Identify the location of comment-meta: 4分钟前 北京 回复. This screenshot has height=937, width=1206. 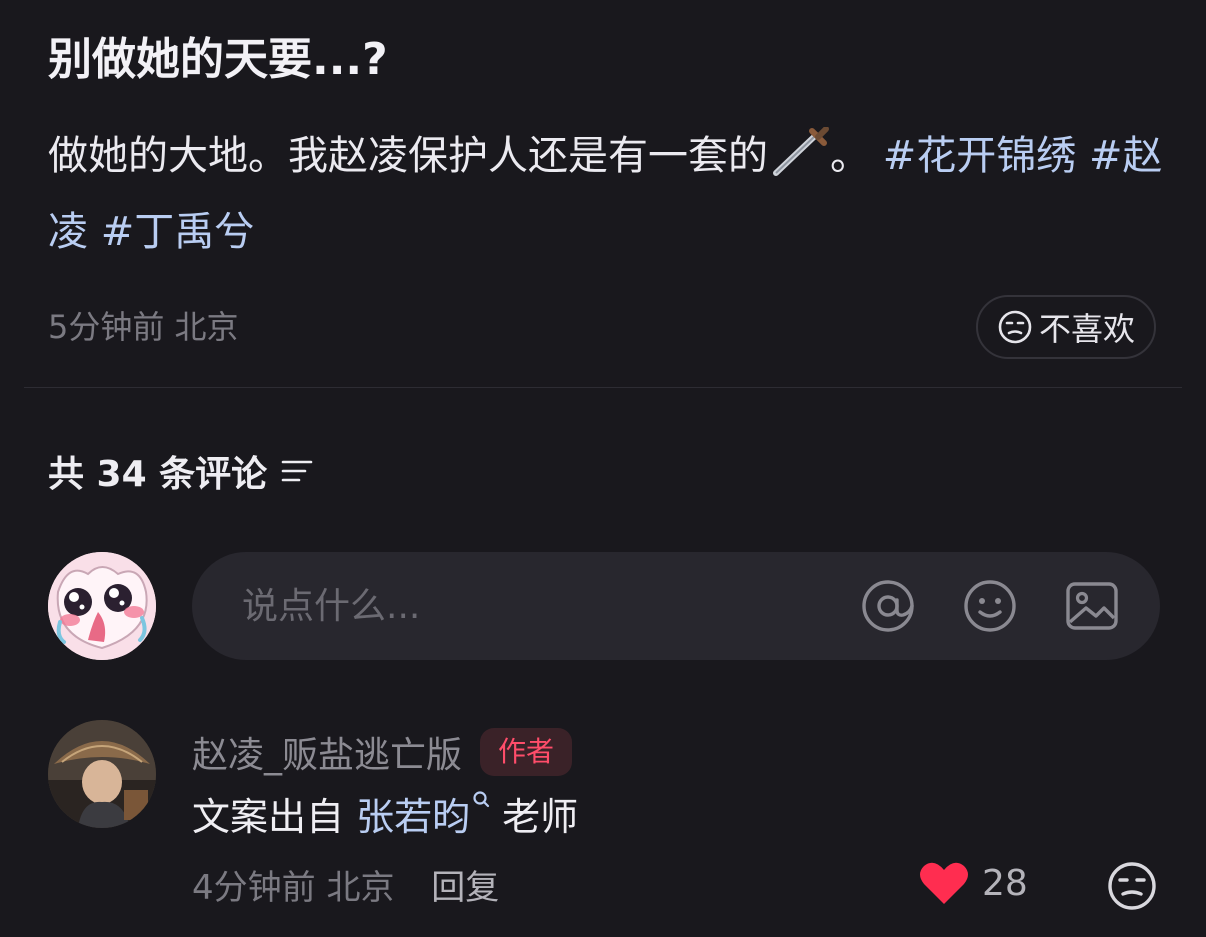
(345, 884).